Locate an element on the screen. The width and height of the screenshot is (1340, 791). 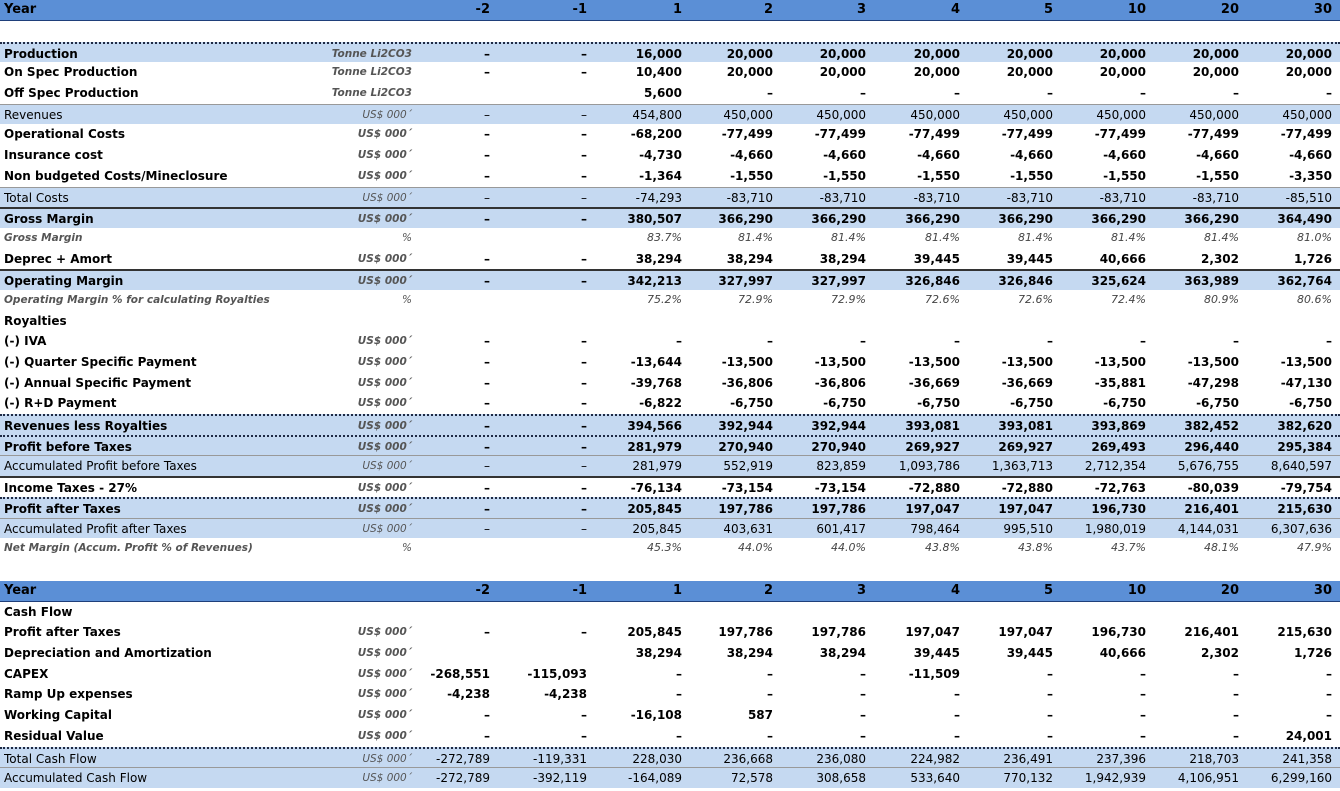
row-unit: Tonne Li2CO3 is located at coordinates (371, 72).